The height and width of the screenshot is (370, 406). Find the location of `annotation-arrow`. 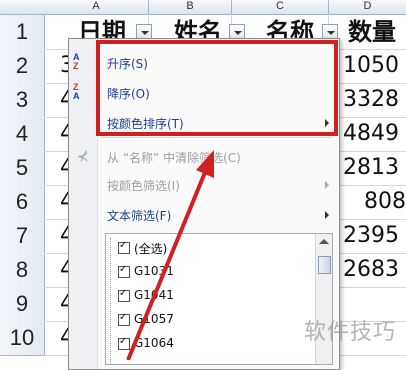

annotation-arrow is located at coordinates (170, 255).